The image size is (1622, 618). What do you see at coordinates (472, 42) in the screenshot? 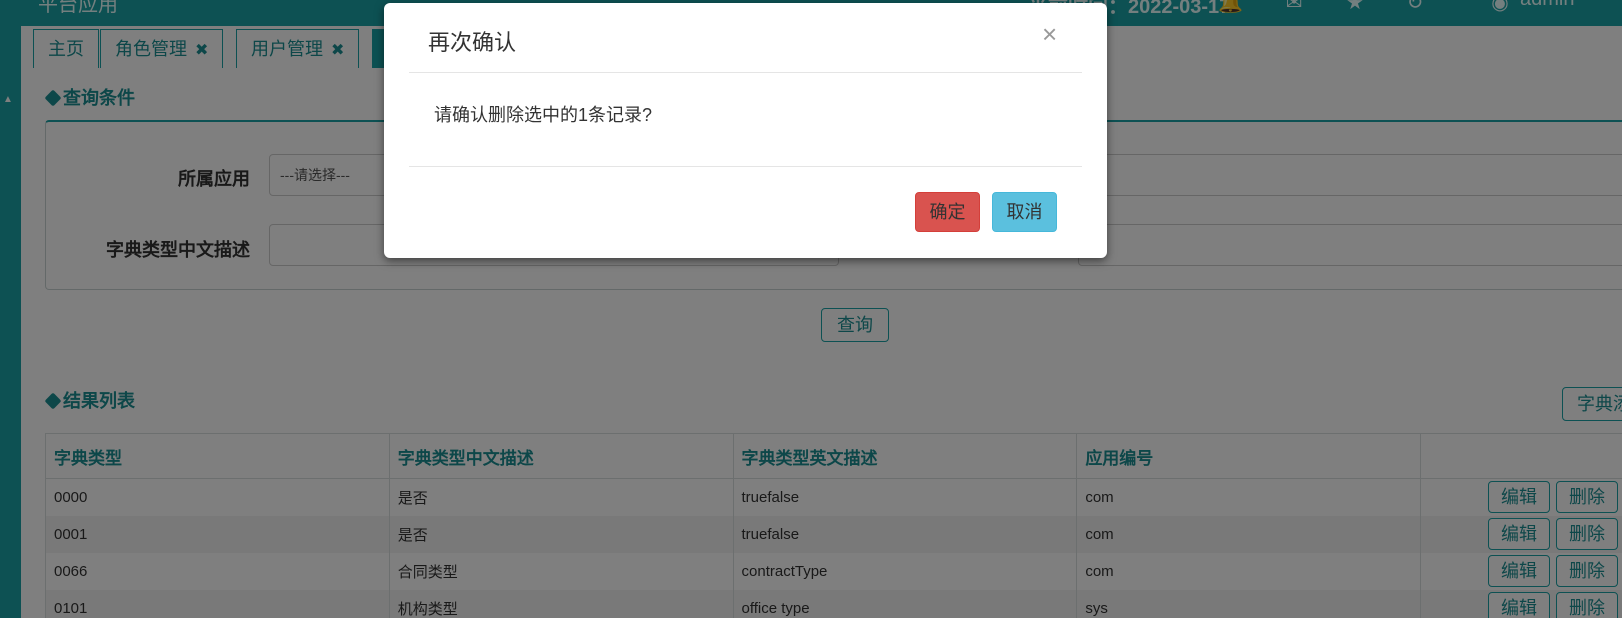
I see `dialog-title: 再次确认` at bounding box center [472, 42].